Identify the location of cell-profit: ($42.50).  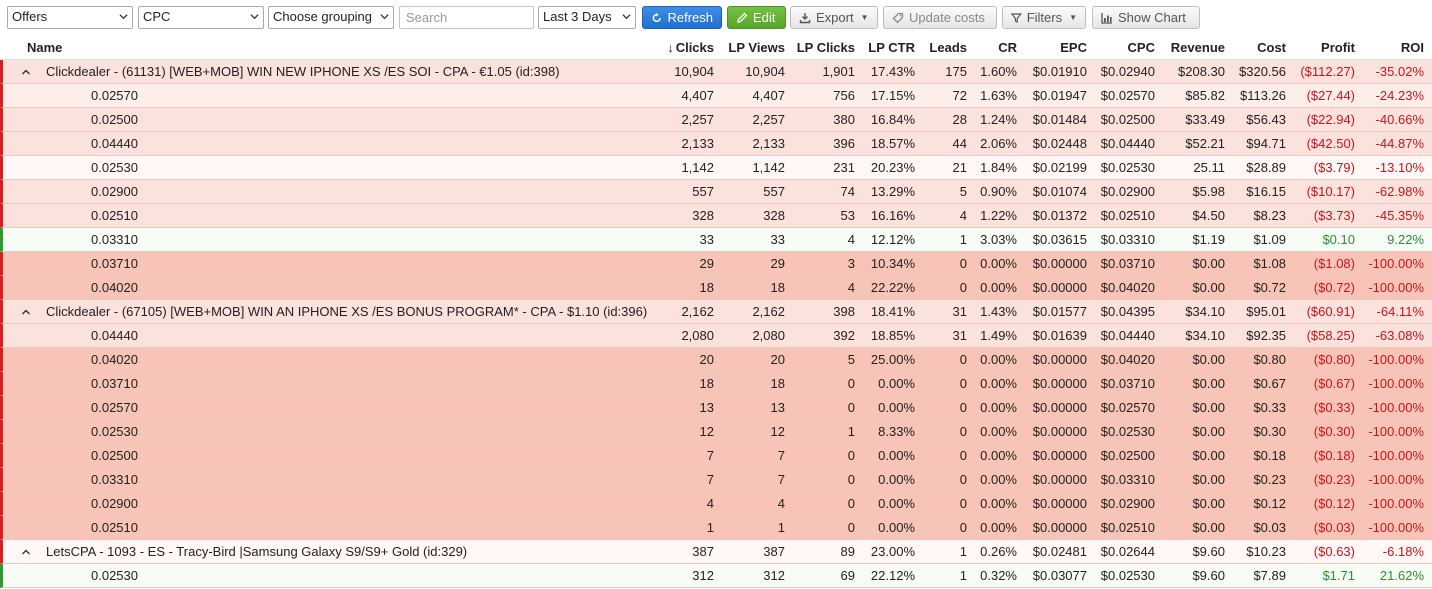
(1330, 143).